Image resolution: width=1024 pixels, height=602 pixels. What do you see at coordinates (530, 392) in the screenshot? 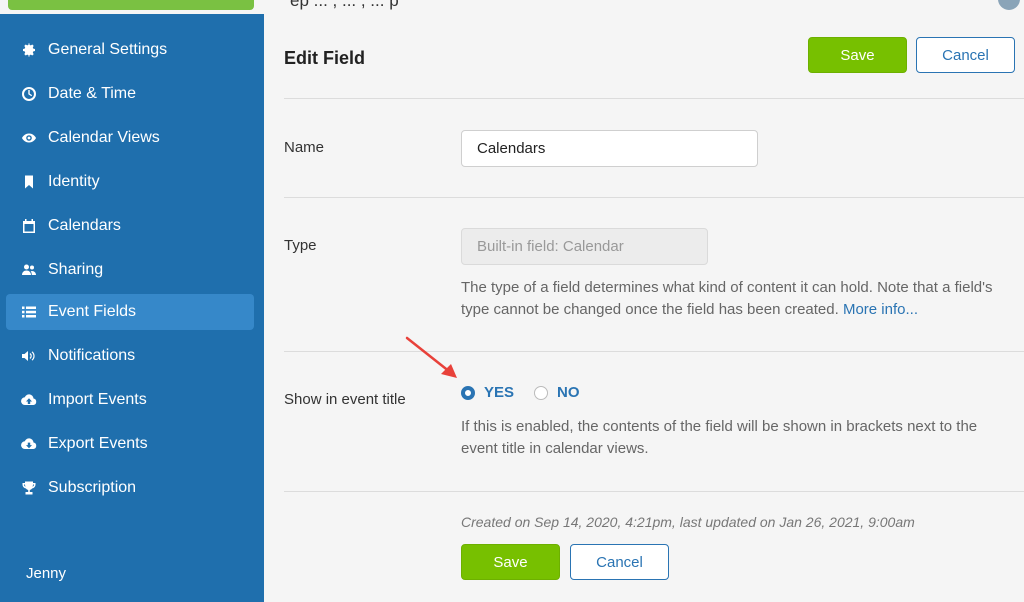
I see `show-in-title-radio-group: YES NO` at bounding box center [530, 392].